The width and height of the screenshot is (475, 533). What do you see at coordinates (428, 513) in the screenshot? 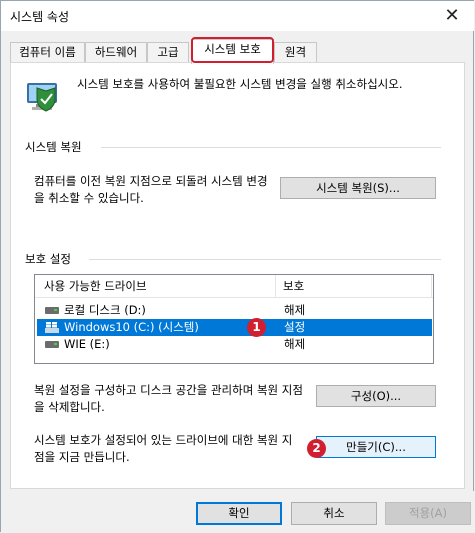
I see `apply-button: 적용(A)` at bounding box center [428, 513].